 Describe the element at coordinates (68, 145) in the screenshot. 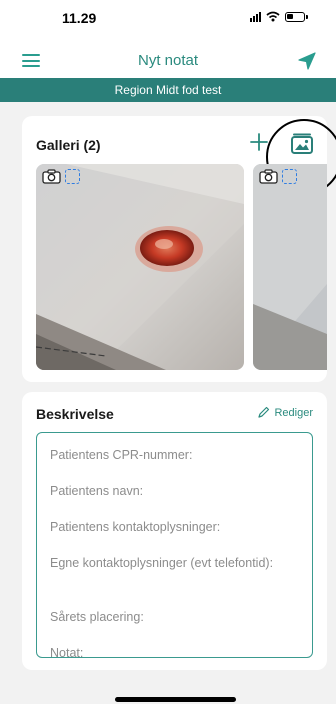

I see `gallery-title: Galleri (2)` at that location.